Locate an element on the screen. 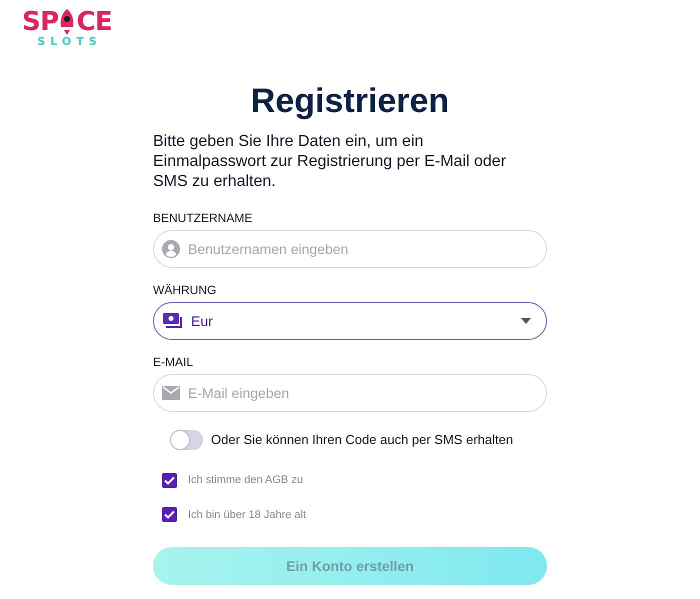 Image resolution: width=700 pixels, height=599 pixels. user-icon is located at coordinates (171, 249).